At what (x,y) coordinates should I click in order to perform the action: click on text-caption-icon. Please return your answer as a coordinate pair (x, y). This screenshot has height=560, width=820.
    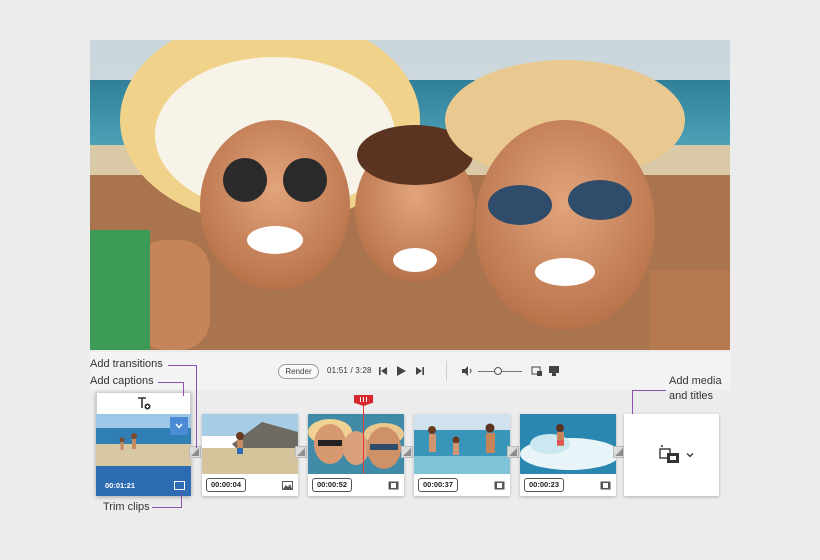
    Looking at the image, I should click on (143, 403).